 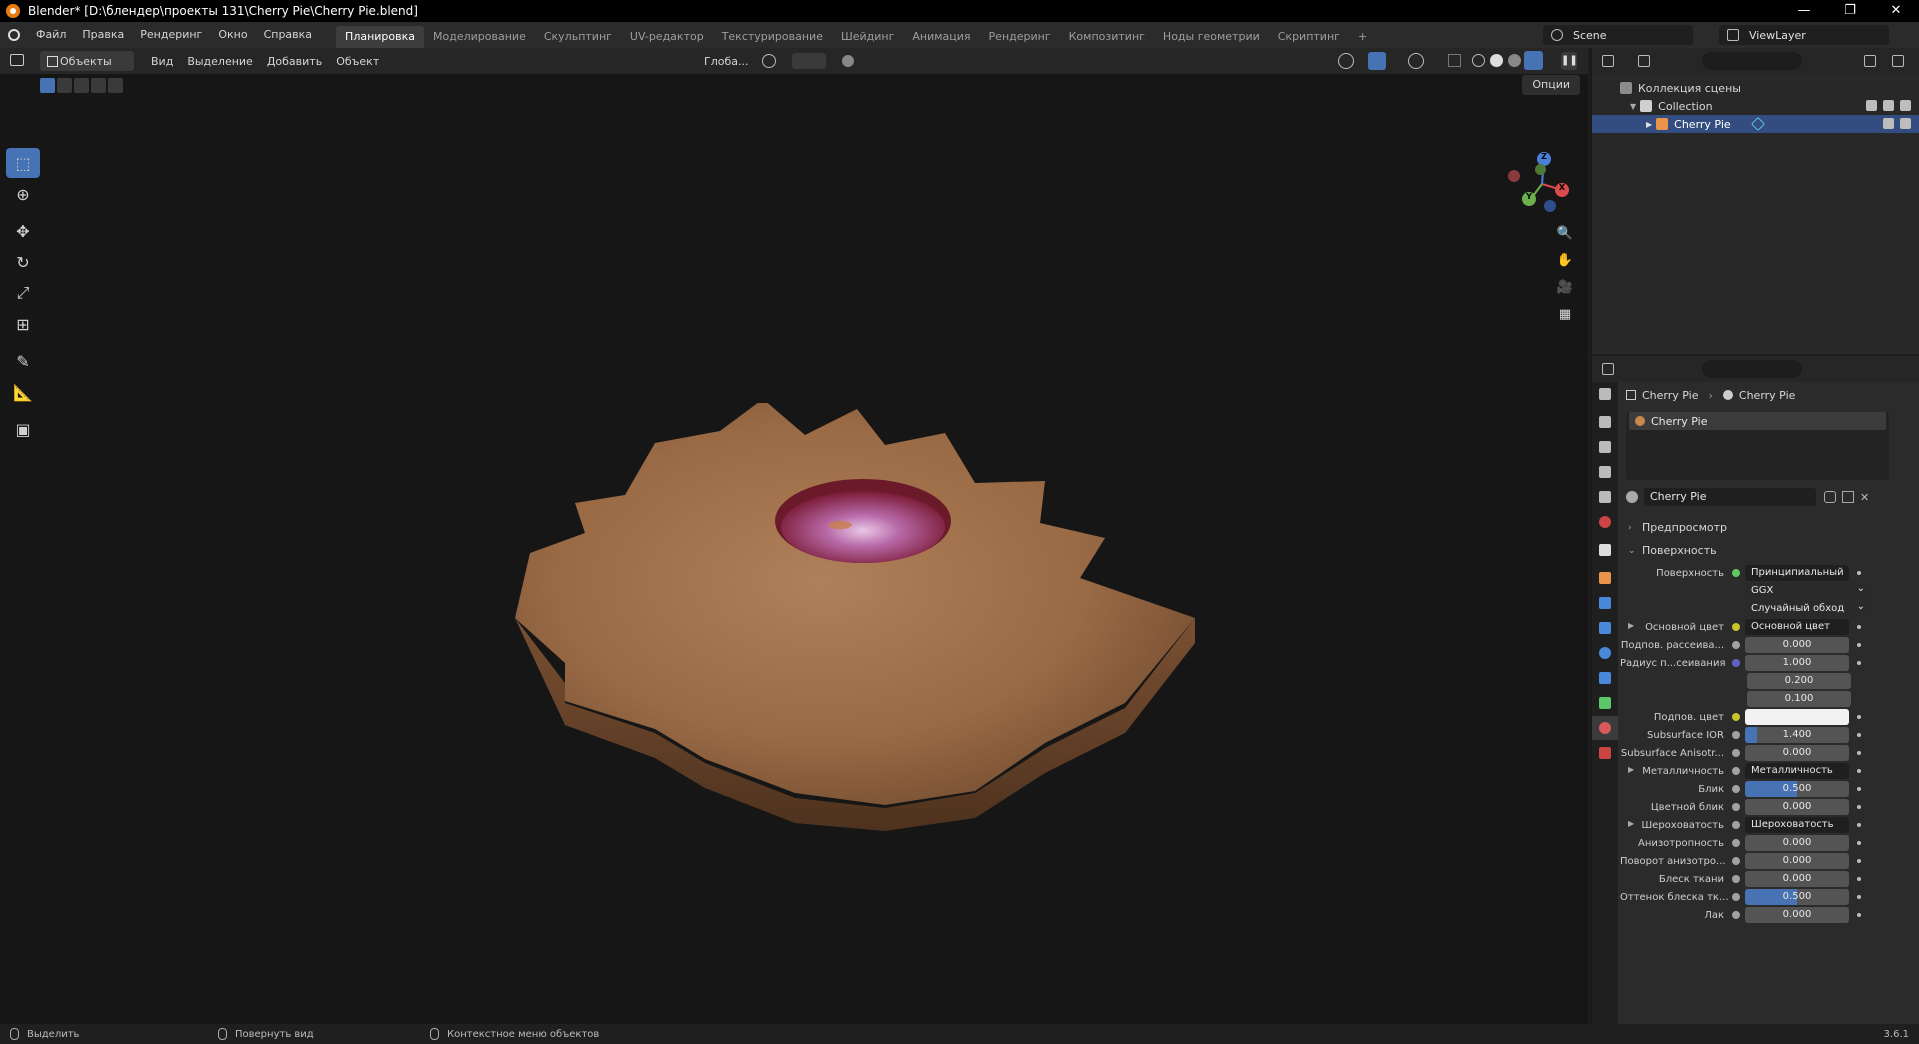 What do you see at coordinates (1514, 176) in the screenshot?
I see `gizmo-neg-x-axis` at bounding box center [1514, 176].